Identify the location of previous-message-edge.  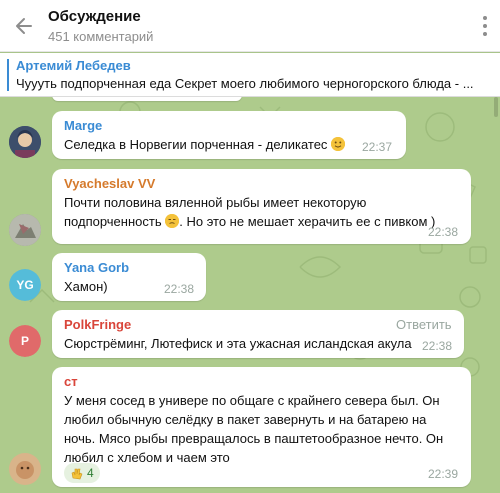
(147, 99).